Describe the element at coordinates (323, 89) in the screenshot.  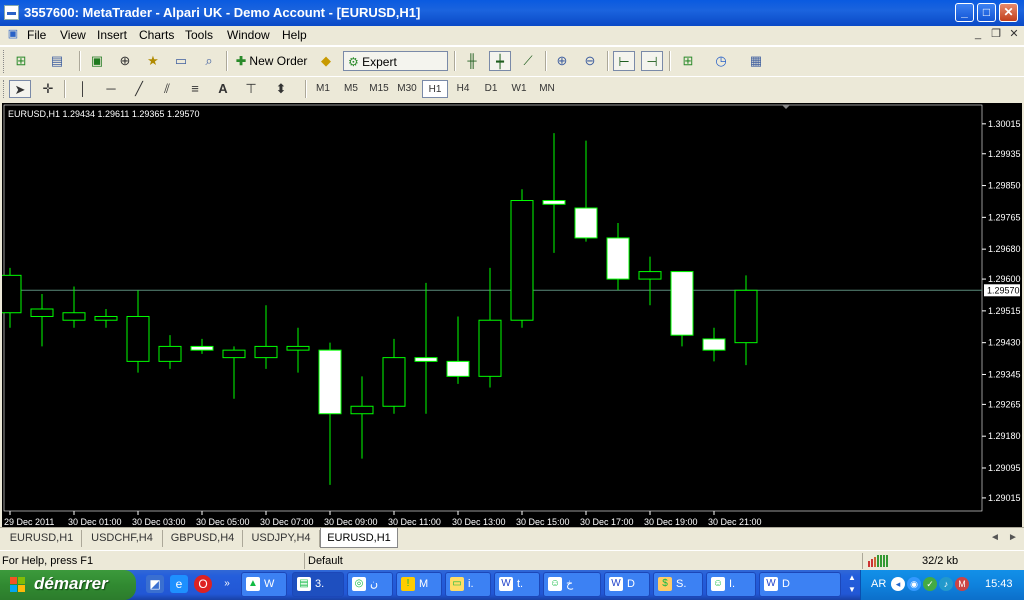
I see `timeframe-m1: M1` at that location.